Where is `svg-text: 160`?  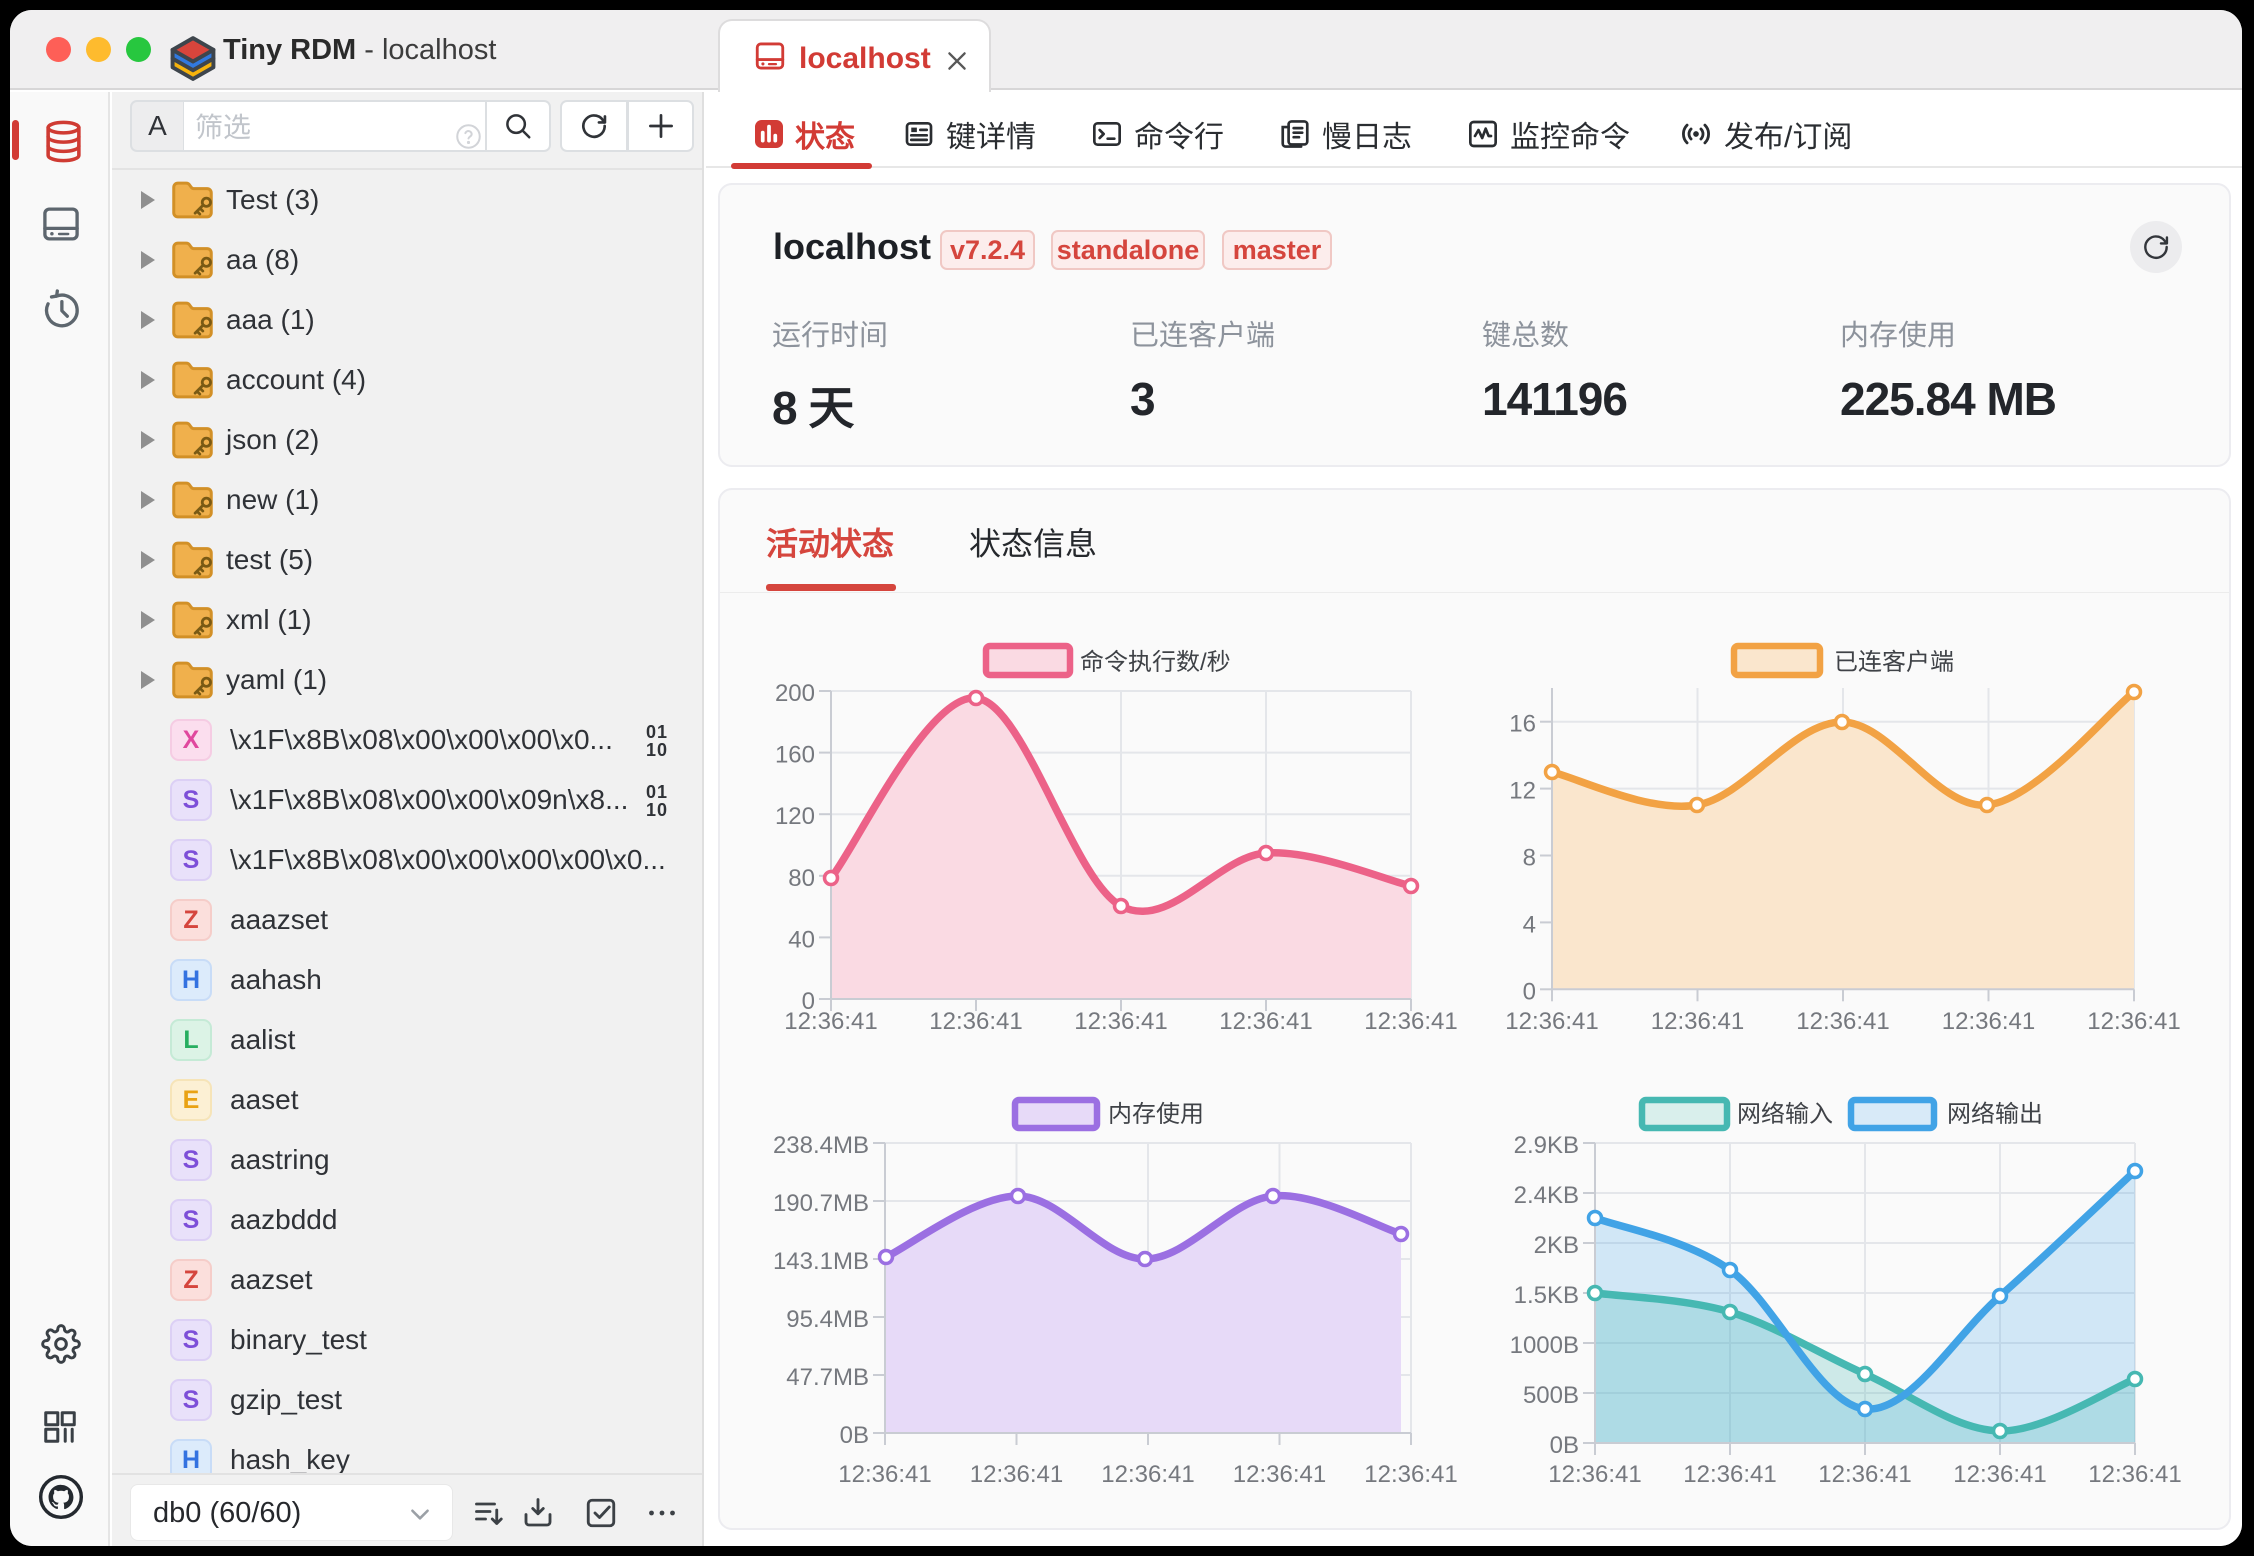 svg-text: 160 is located at coordinates (795, 755).